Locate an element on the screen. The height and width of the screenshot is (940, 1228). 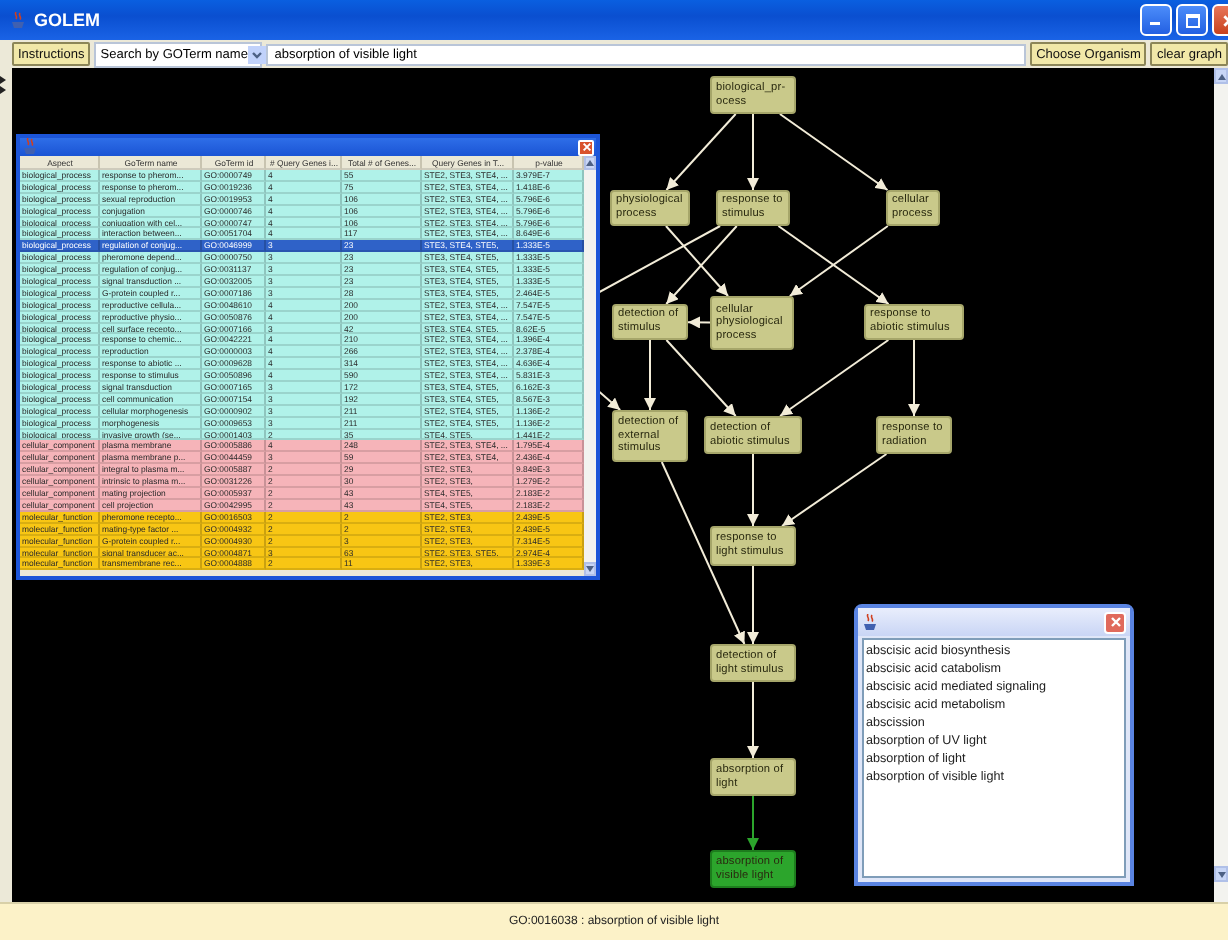
splitter-arrows-icon is located at coordinates (4, 85).